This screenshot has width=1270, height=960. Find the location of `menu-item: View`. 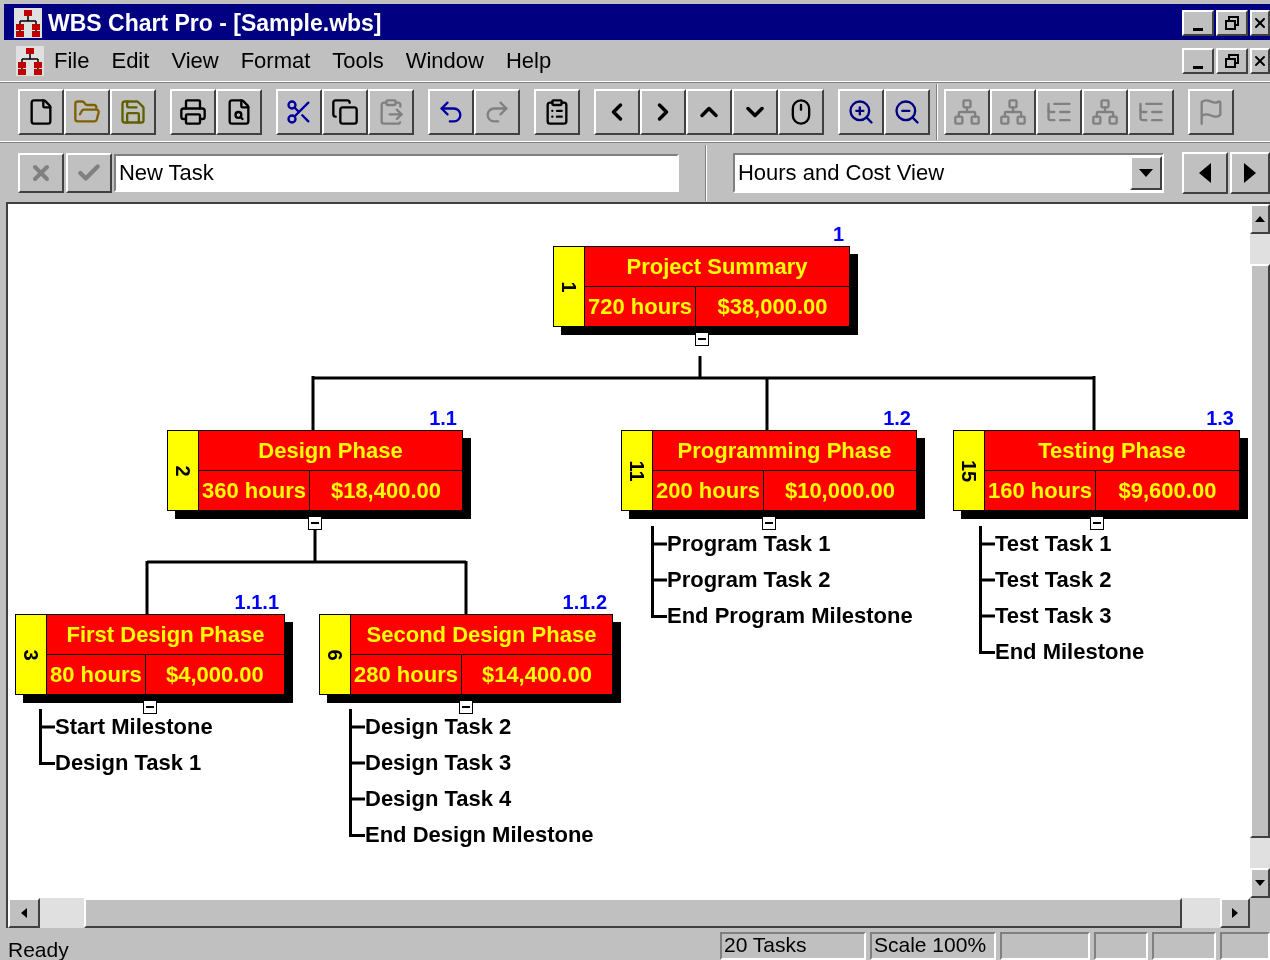

menu-item: View is located at coordinates (195, 60).